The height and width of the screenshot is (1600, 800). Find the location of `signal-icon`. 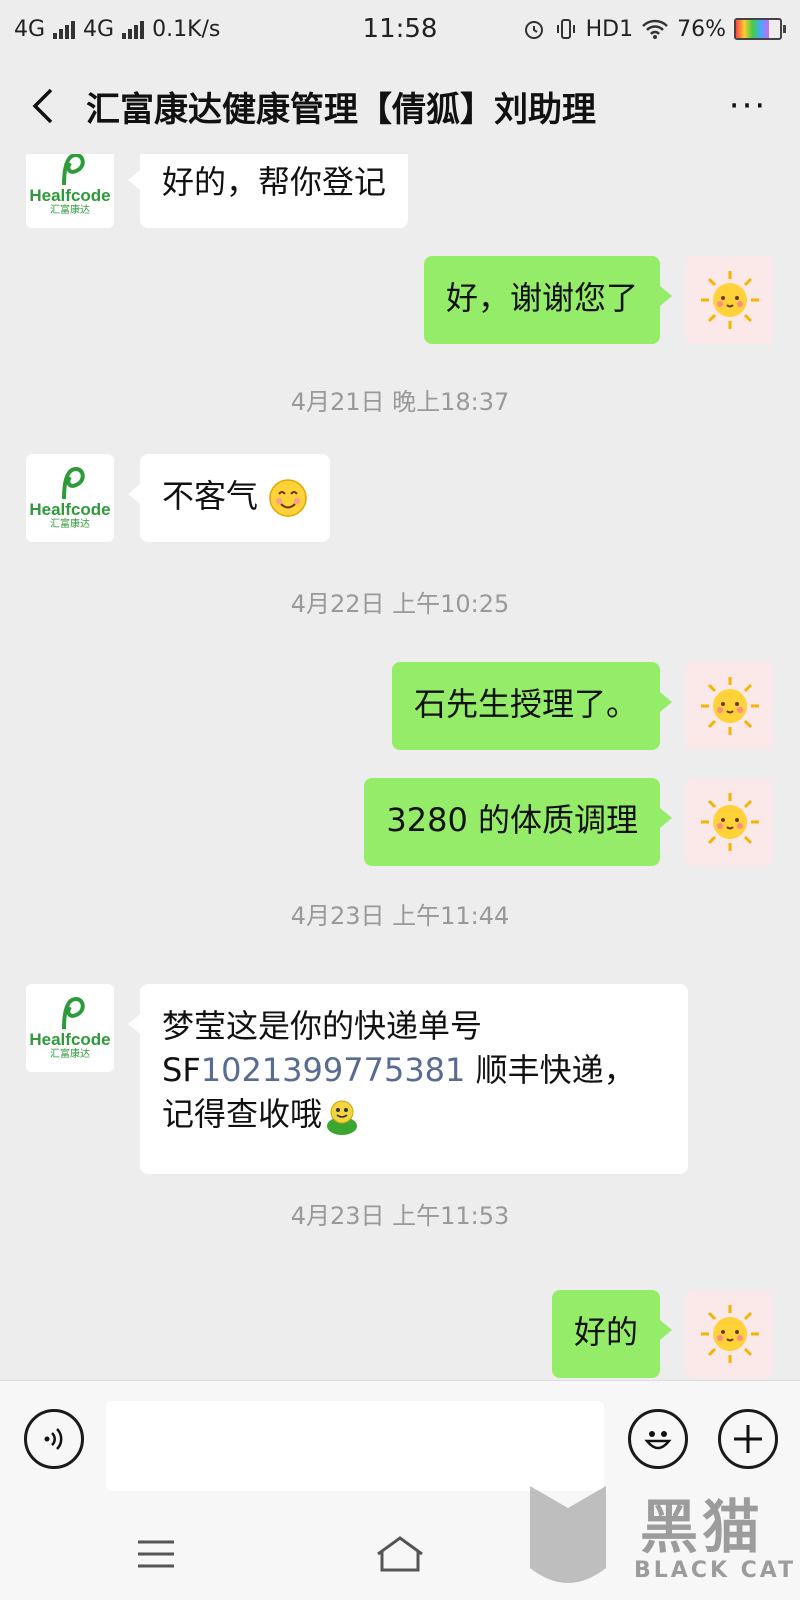

signal-icon is located at coordinates (64, 29).